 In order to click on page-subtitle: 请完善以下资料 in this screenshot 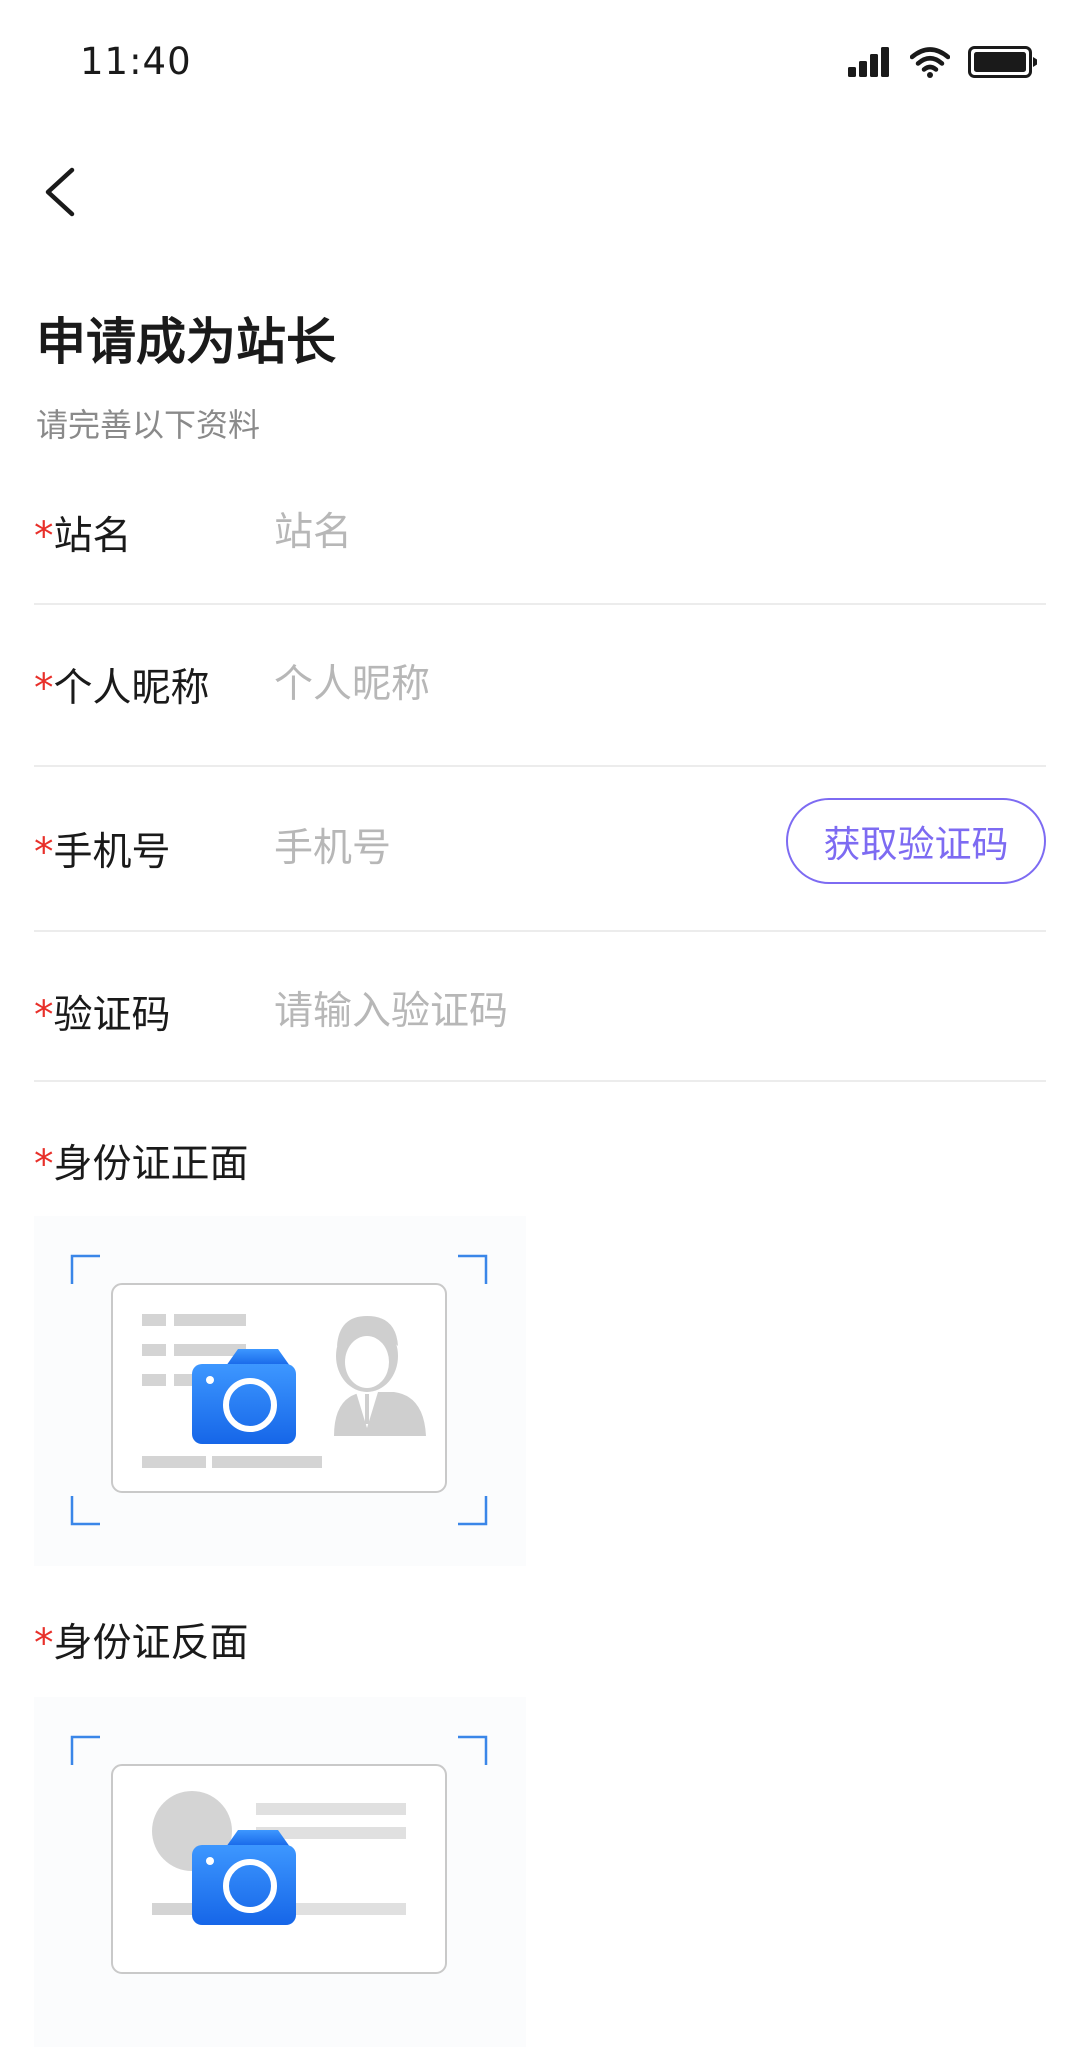, I will do `click(148, 425)`.